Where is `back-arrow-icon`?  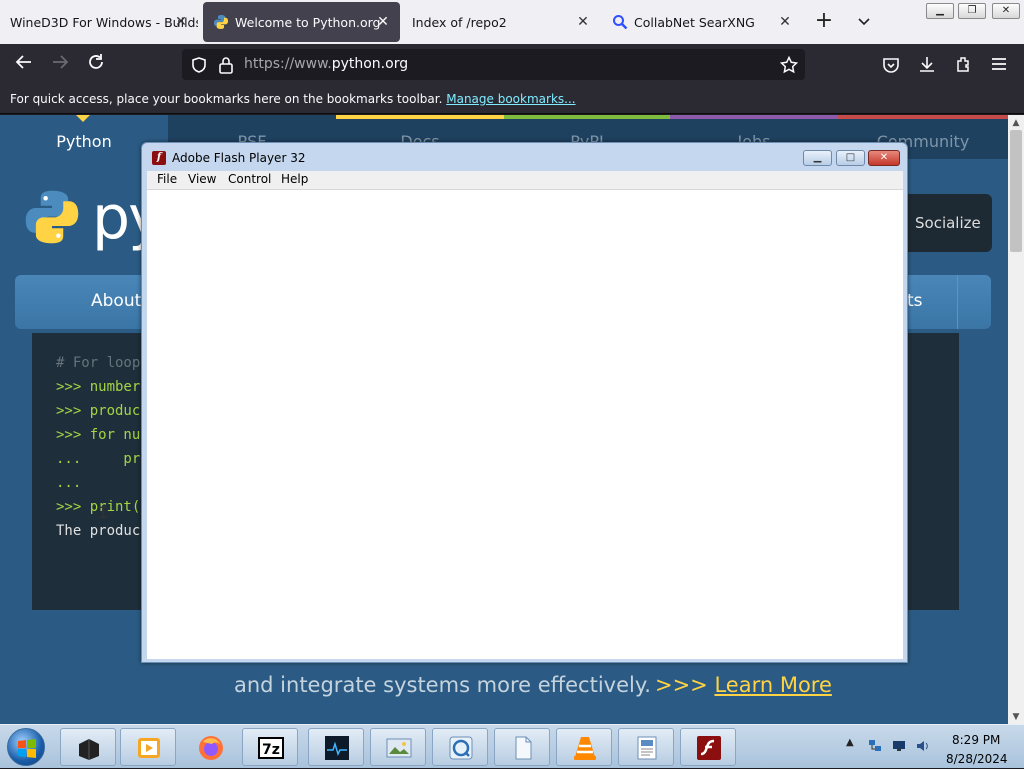
back-arrow-icon is located at coordinates (23, 62).